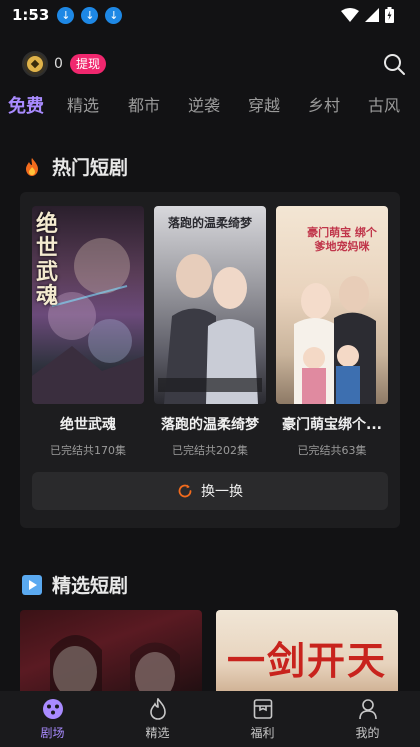 This screenshot has height=747, width=420. Describe the element at coordinates (58, 64) in the screenshot. I see `coin-count: 0` at that location.